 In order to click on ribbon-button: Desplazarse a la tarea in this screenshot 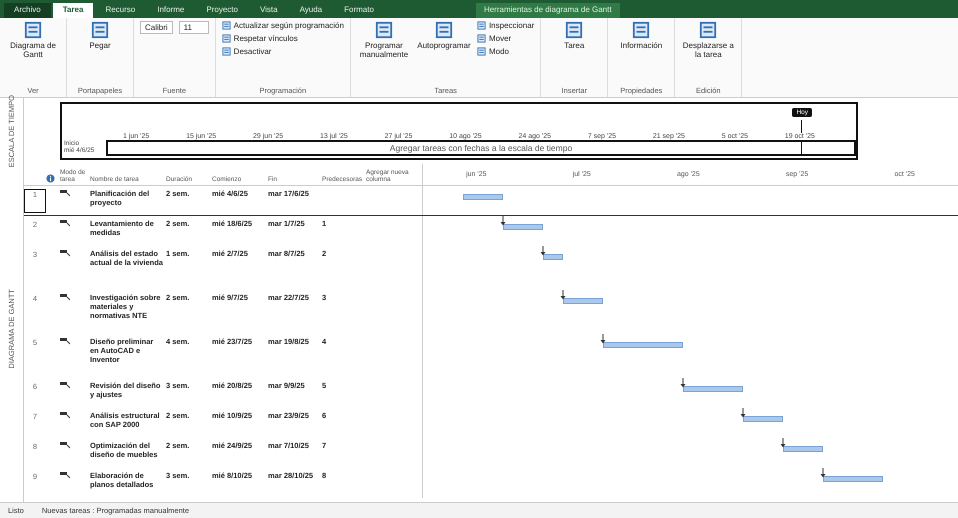, I will do `click(708, 40)`.